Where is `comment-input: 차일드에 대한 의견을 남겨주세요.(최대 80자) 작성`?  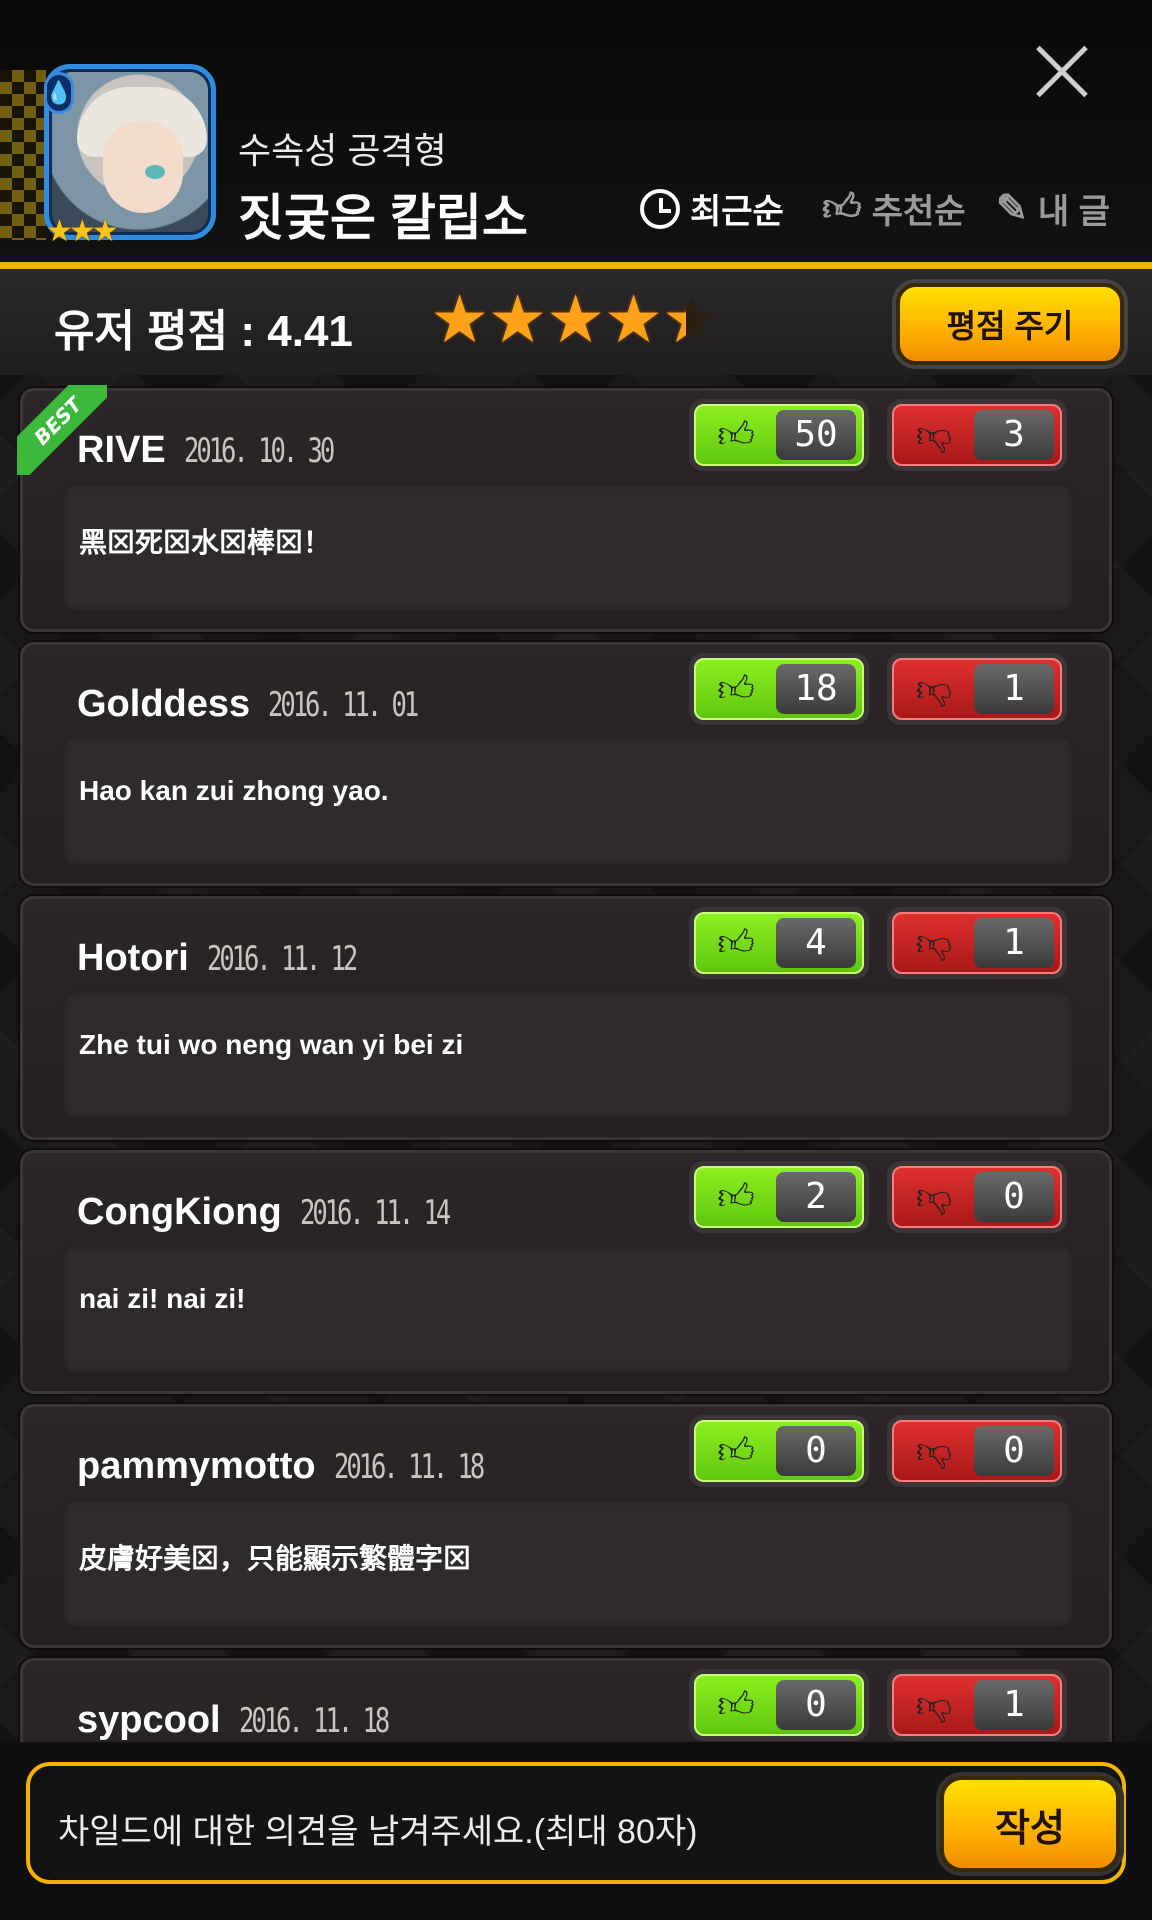 comment-input: 차일드에 대한 의견을 남겨주세요.(최대 80자) 작성 is located at coordinates (576, 1823).